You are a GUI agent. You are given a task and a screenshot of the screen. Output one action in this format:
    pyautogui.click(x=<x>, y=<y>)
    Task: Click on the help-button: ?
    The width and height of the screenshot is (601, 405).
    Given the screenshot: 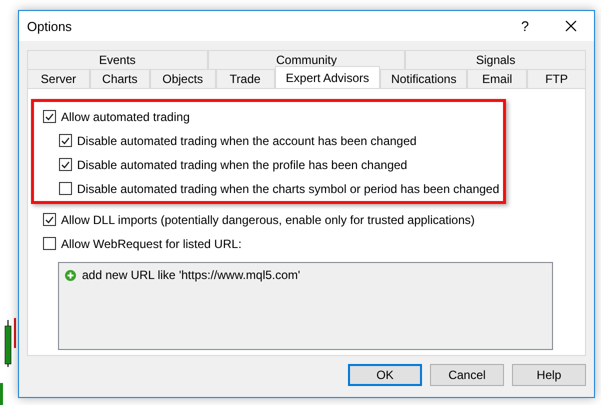 What is the action you would take?
    pyautogui.click(x=525, y=26)
    